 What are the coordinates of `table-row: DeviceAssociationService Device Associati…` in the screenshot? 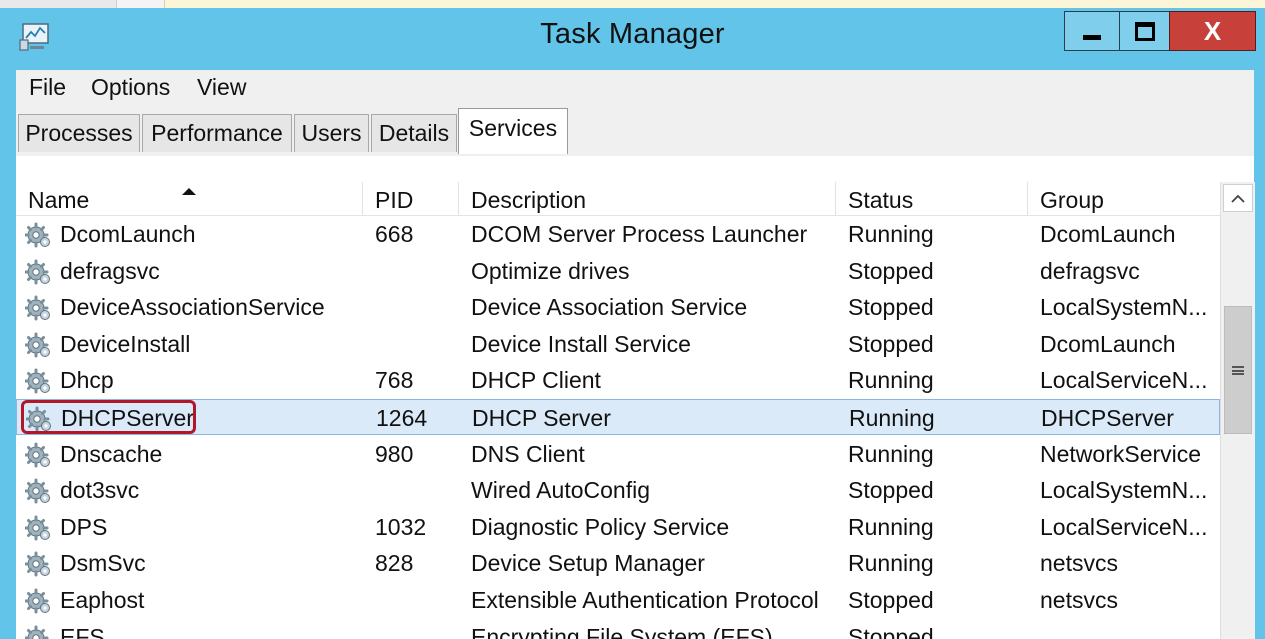 It's located at (618, 307).